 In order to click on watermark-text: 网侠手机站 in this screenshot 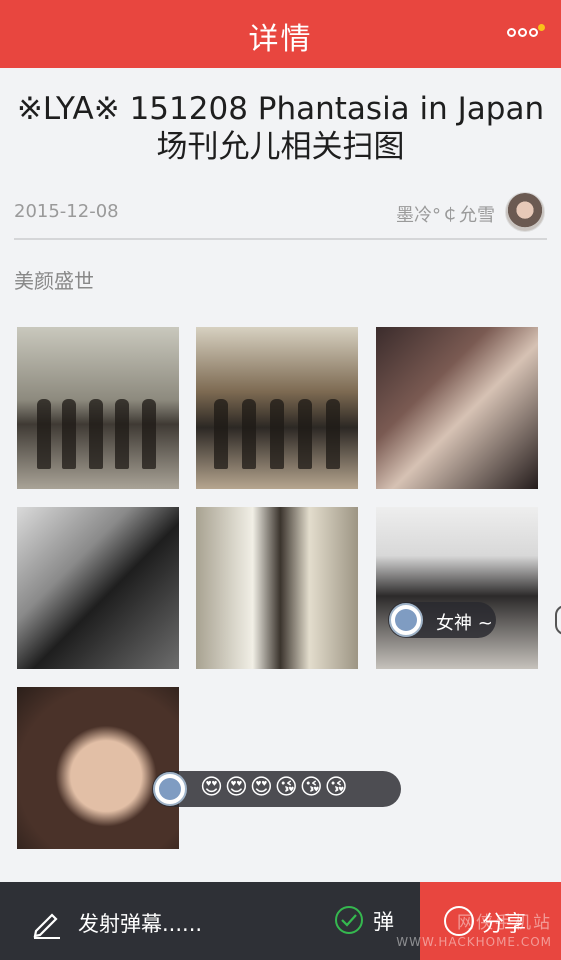, I will do `click(504, 923)`.